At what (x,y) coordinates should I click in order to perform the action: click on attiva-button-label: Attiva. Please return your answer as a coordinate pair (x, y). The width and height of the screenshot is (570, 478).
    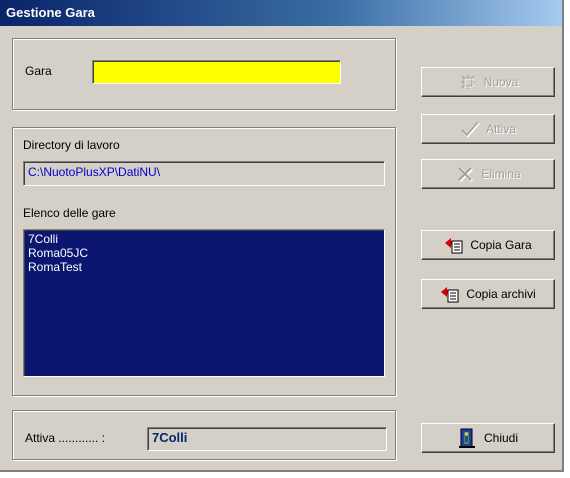
    Looking at the image, I should click on (500, 129).